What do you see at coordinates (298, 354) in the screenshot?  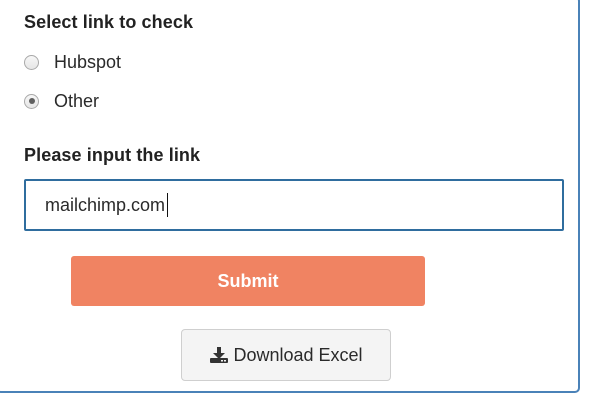 I see `download-button-label: Download Excel` at bounding box center [298, 354].